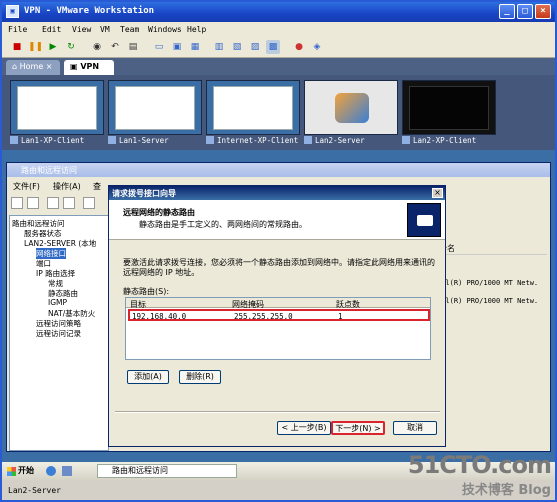  What do you see at coordinates (97, 47) in the screenshot?
I see `snapshot-icon: ◉` at bounding box center [97, 47].